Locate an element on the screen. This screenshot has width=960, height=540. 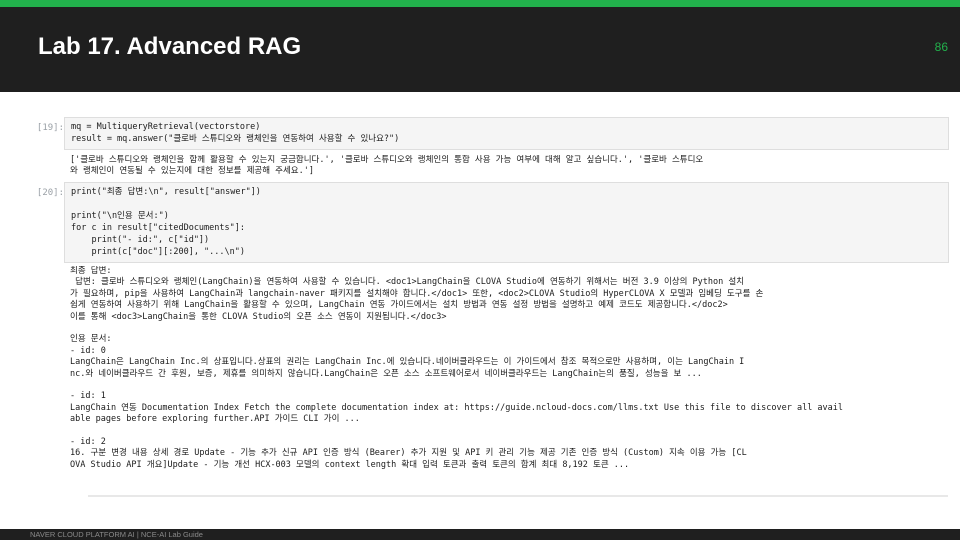
cell-prompt: [19]: is located at coordinates (50, 128).